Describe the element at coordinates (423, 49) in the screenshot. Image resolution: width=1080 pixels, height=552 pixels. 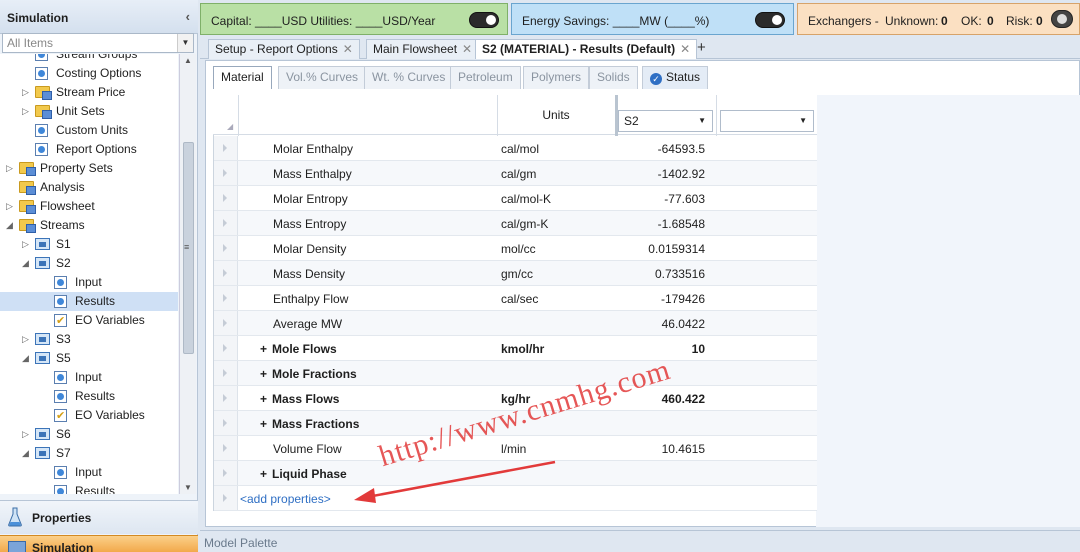
I see `tab-main-flowsheet: Main Flowsheet ✕` at that location.